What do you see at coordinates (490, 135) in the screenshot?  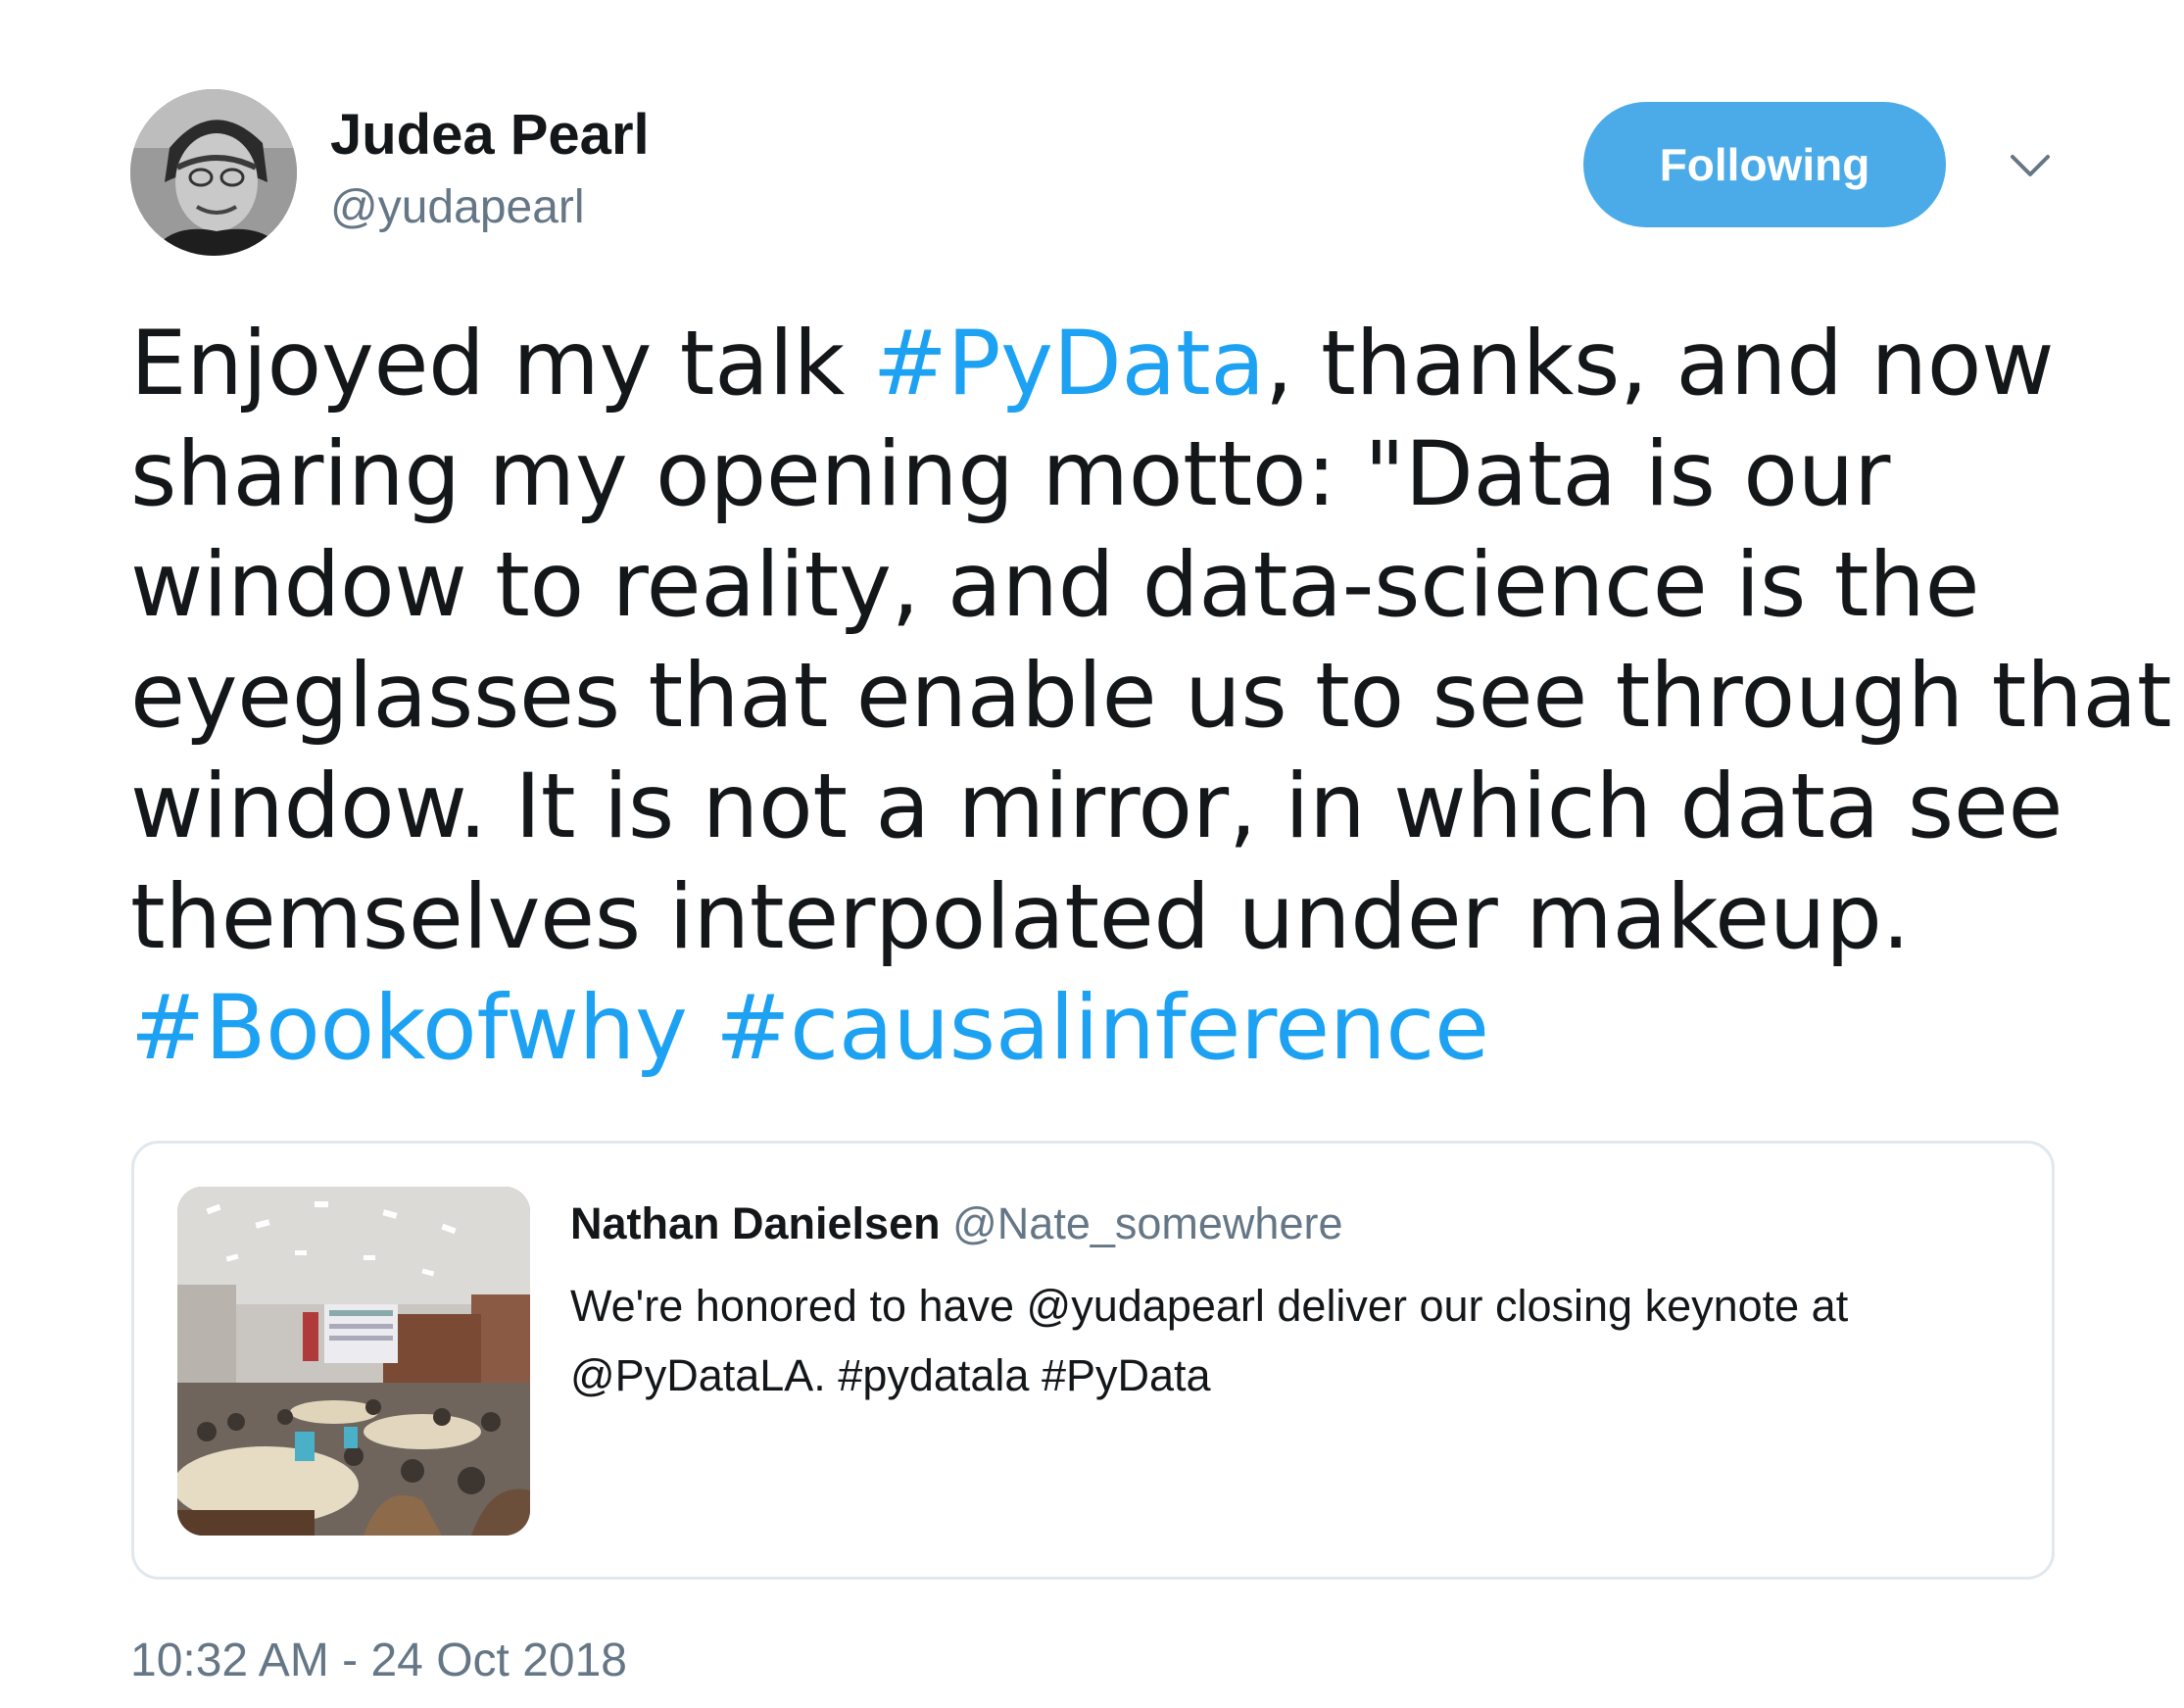 I see `author-display-name: Judea Pearl` at bounding box center [490, 135].